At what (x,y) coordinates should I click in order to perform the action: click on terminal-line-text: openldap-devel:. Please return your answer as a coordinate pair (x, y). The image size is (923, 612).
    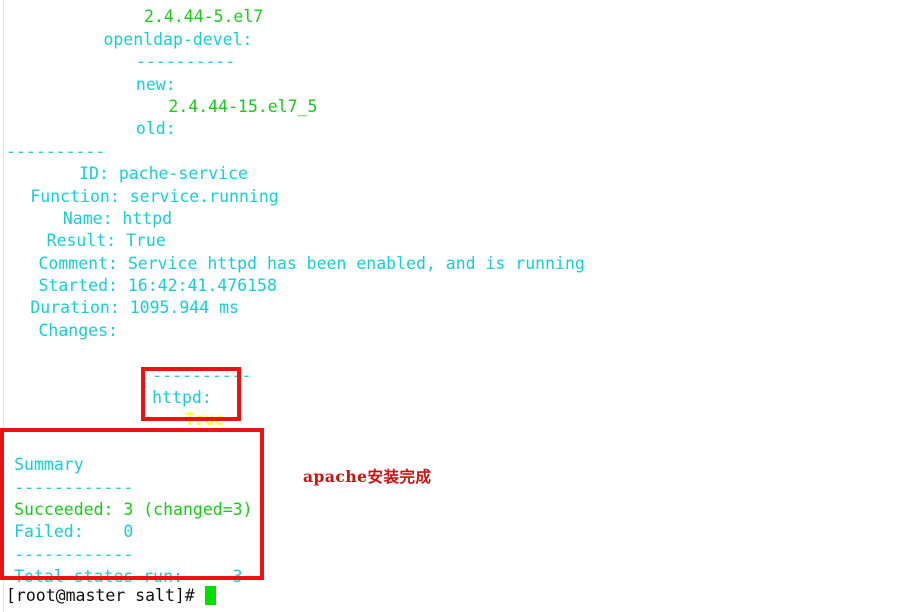
    Looking at the image, I should click on (178, 39).